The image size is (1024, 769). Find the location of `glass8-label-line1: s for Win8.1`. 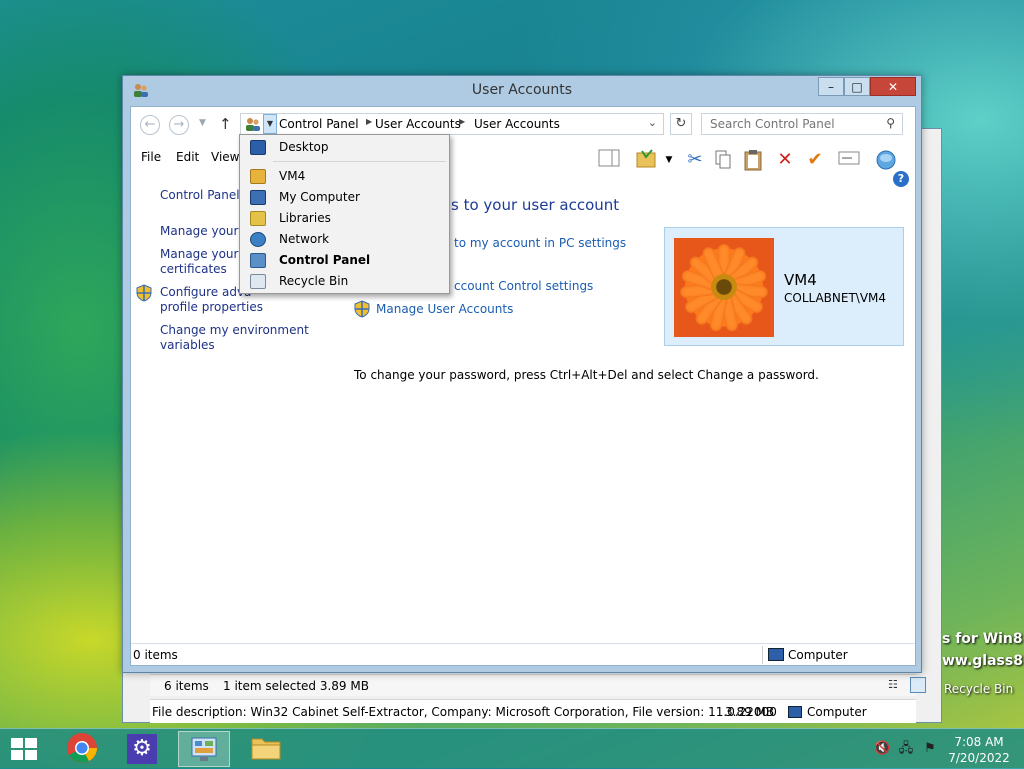

glass8-label-line1: s for Win8.1 is located at coordinates (983, 639).